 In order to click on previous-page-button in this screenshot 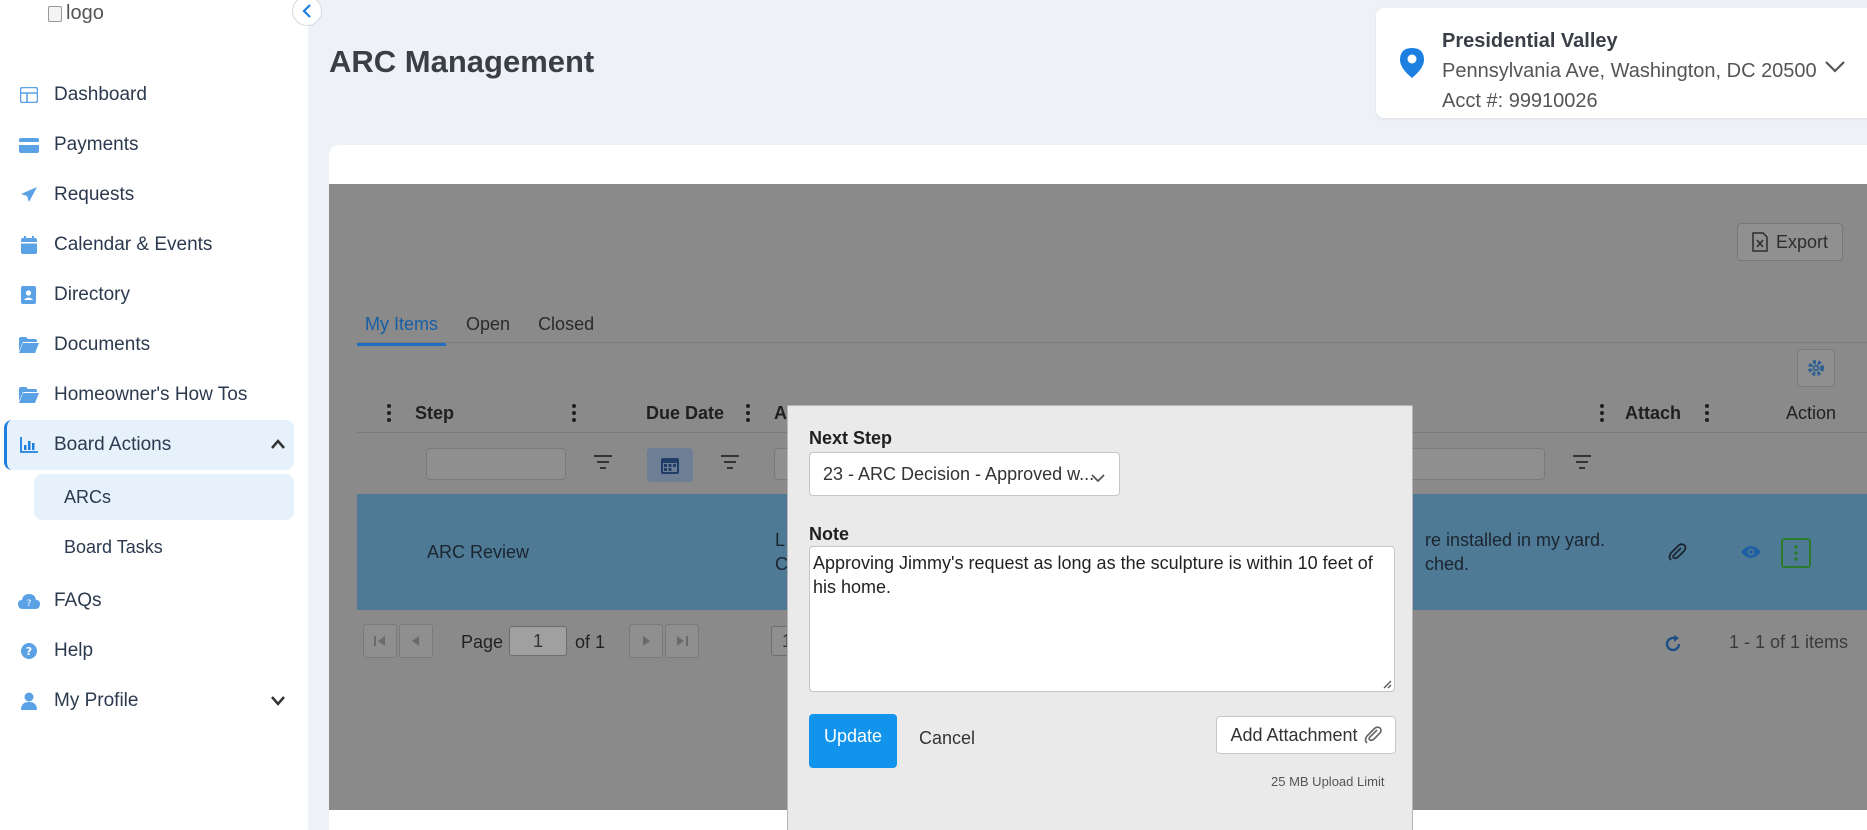, I will do `click(416, 641)`.